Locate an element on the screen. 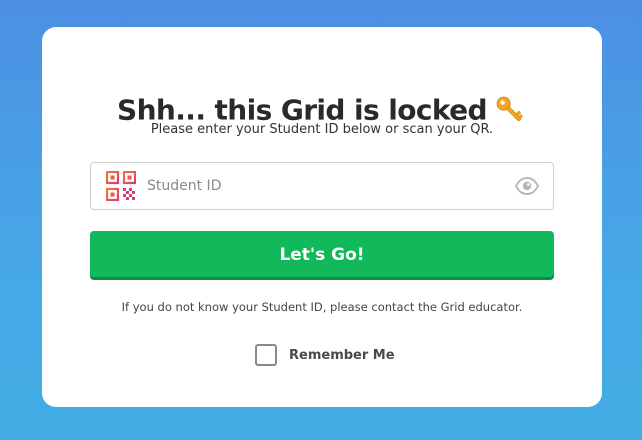 The width and height of the screenshot is (642, 440). student-id-field is located at coordinates (322, 186).